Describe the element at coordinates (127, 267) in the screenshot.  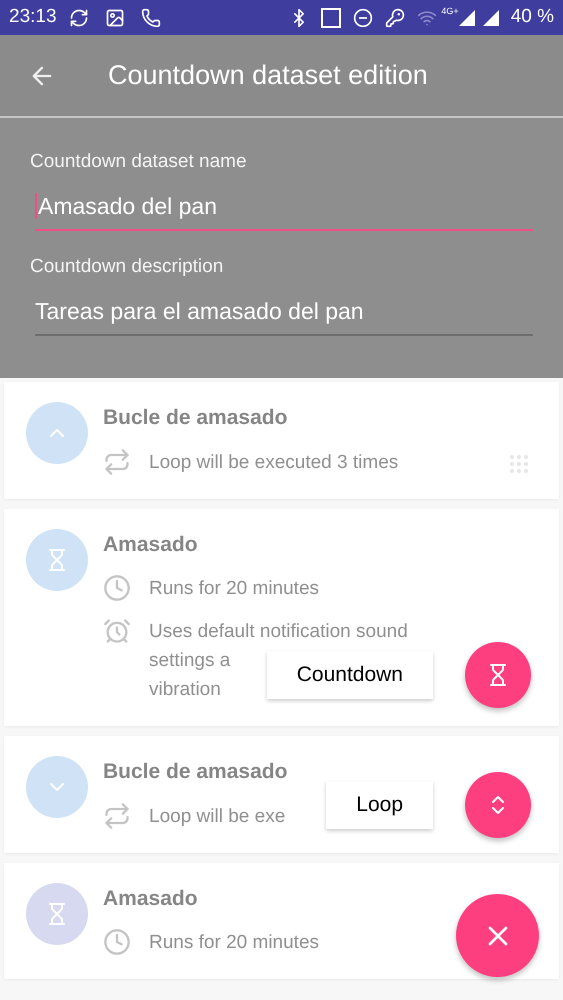
I see `field-label: Countdown description` at that location.